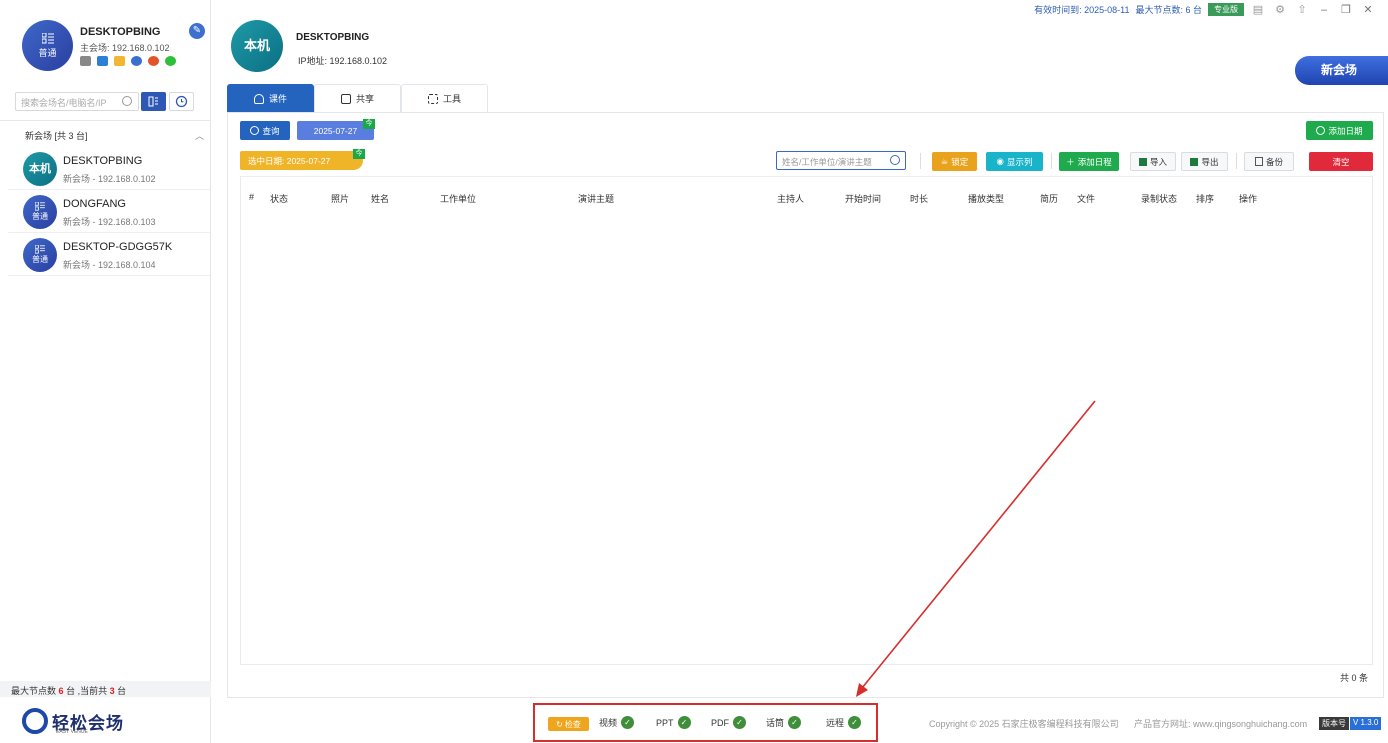  Describe the element at coordinates (40, 255) in the screenshot. I see `avatar: 普通` at that location.